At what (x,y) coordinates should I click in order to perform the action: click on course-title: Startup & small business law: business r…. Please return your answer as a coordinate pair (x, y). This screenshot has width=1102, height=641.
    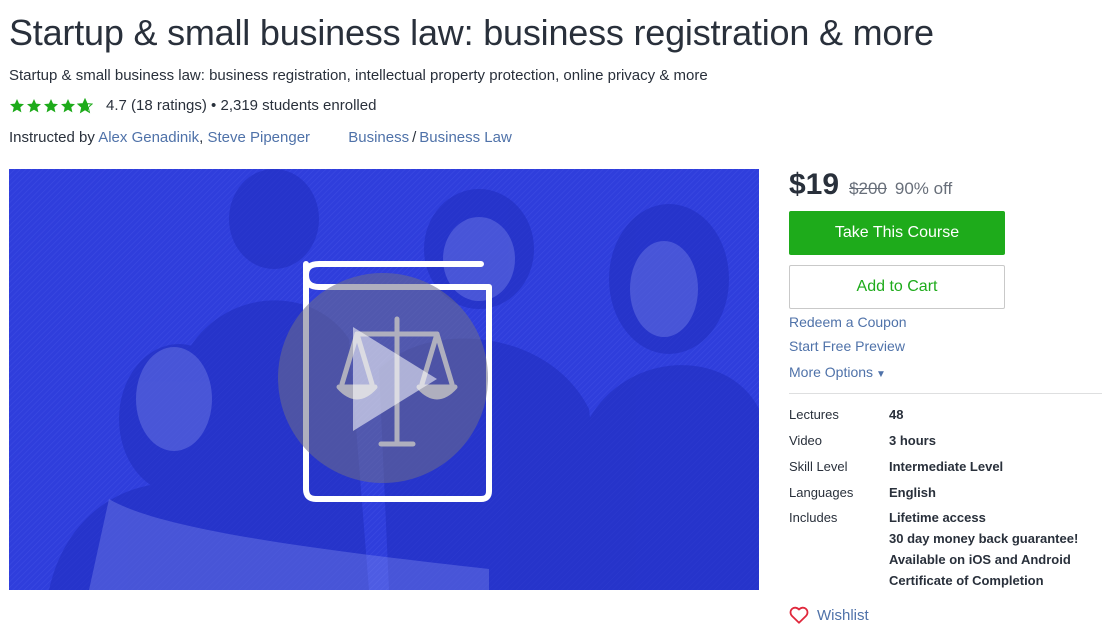
    Looking at the image, I should click on (471, 32).